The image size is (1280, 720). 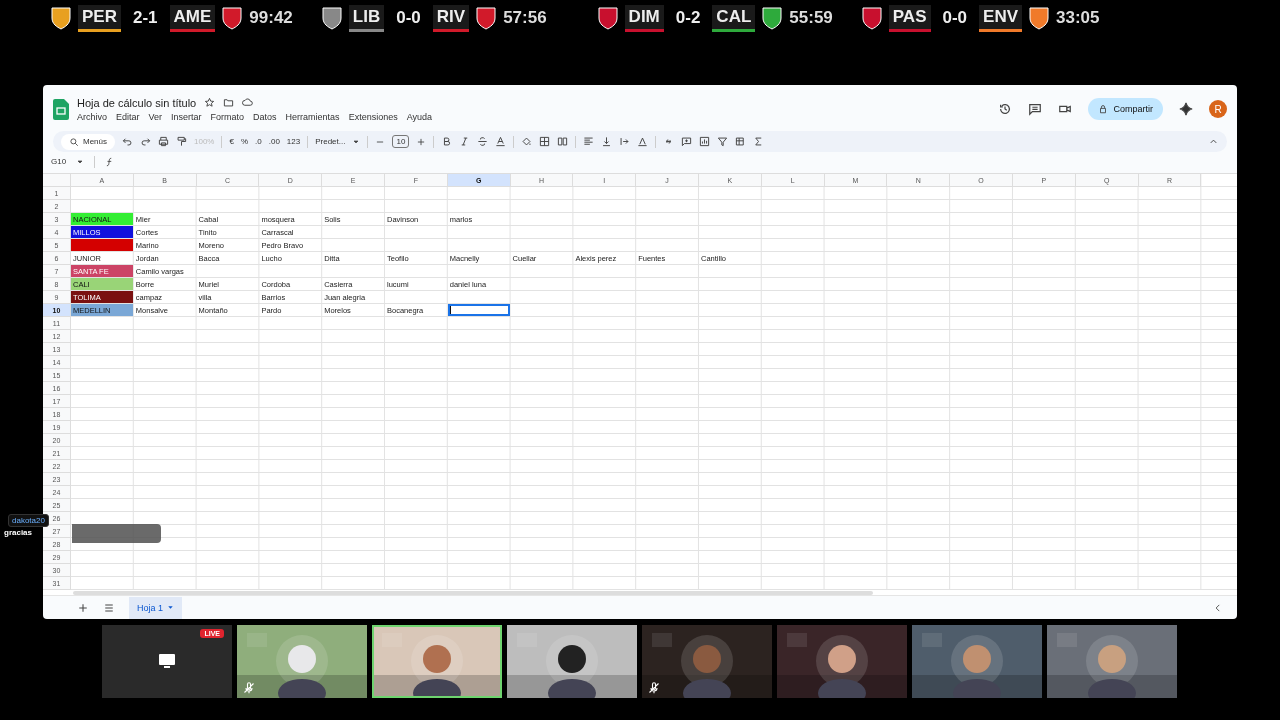 I want to click on vertical-align-icon, so click(x=607, y=142).